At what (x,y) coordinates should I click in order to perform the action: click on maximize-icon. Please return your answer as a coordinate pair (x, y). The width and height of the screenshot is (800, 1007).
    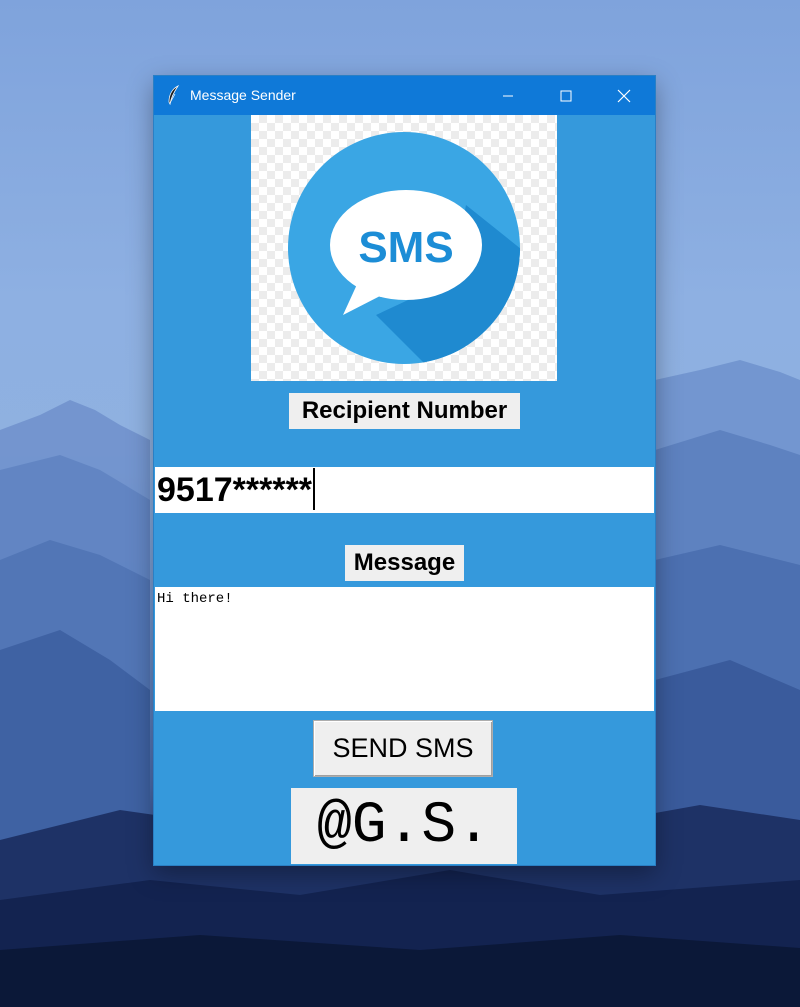
    Looking at the image, I should click on (566, 95).